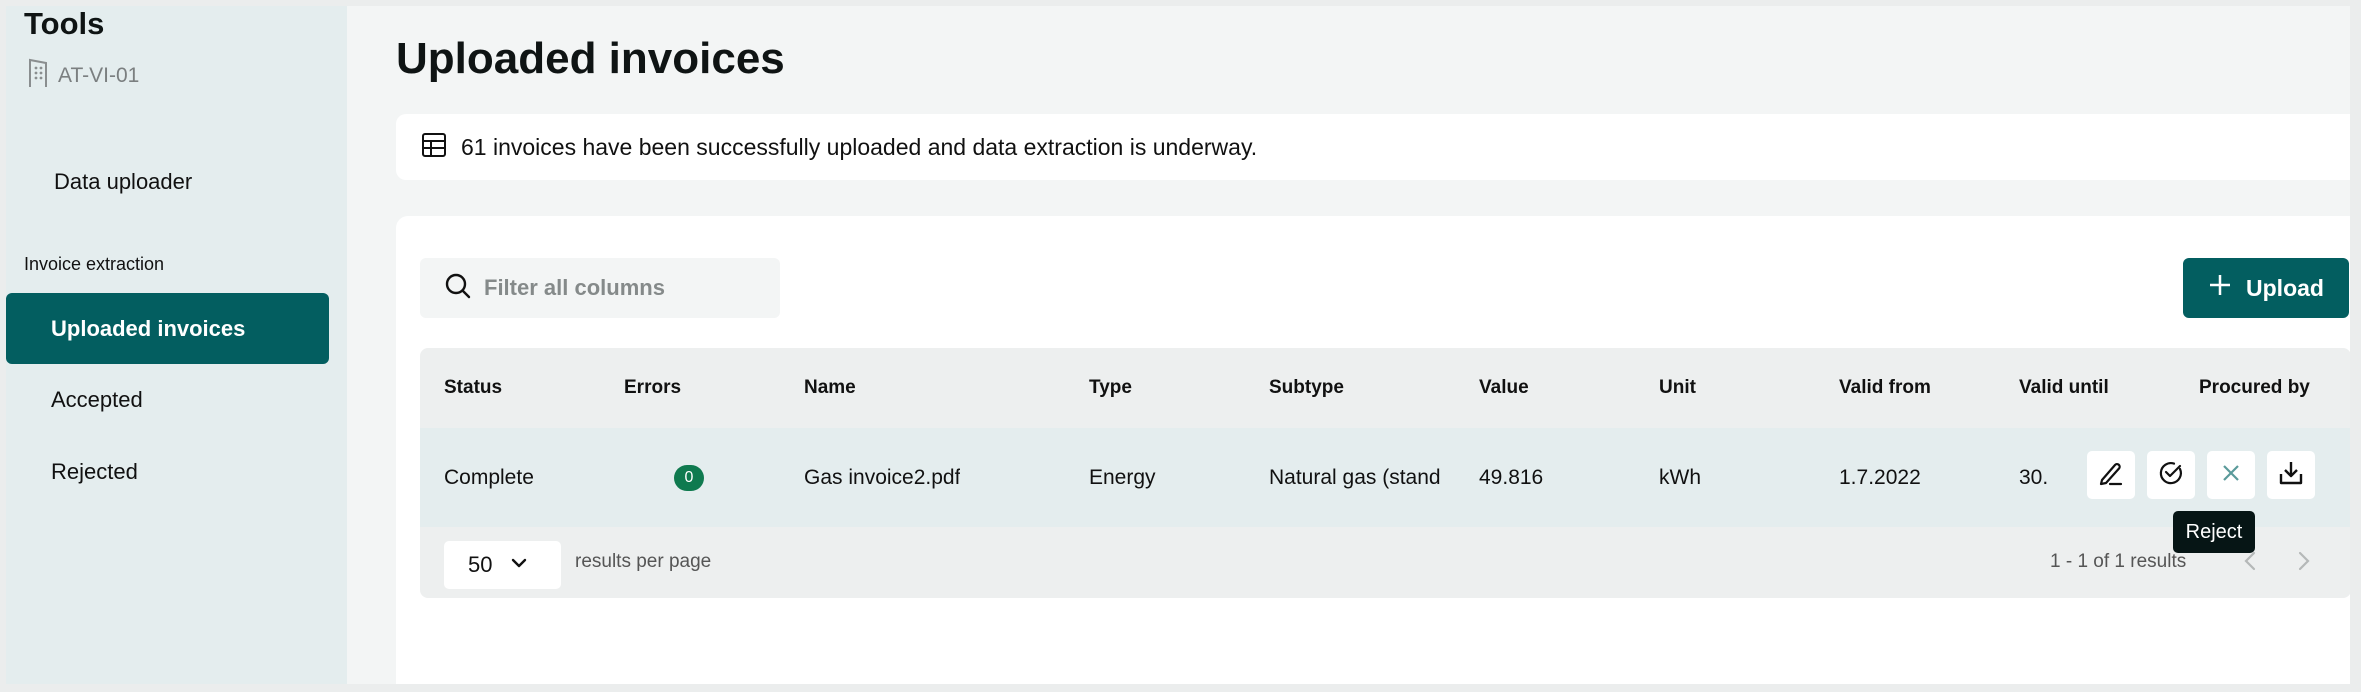 This screenshot has width=2361, height=692. I want to click on sidebar-item-rejected: Rejected, so click(167, 471).